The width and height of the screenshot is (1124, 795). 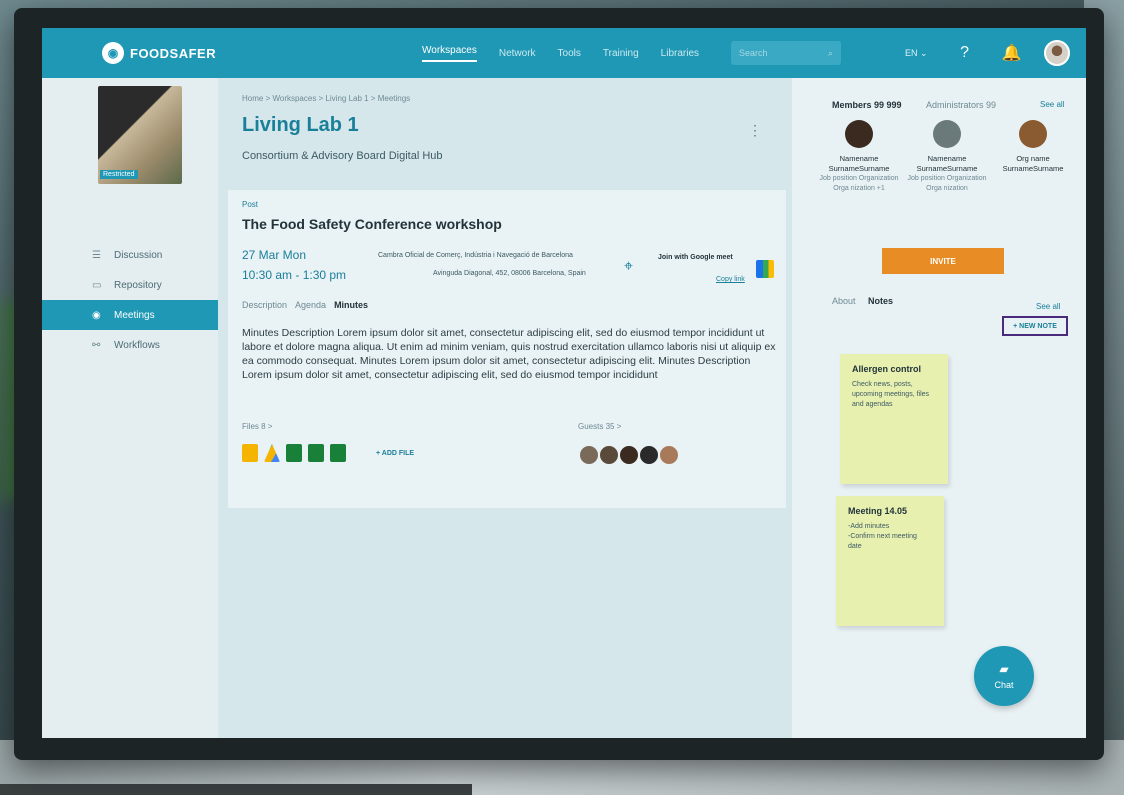 I want to click on files-label: Files 8 >, so click(x=257, y=426).